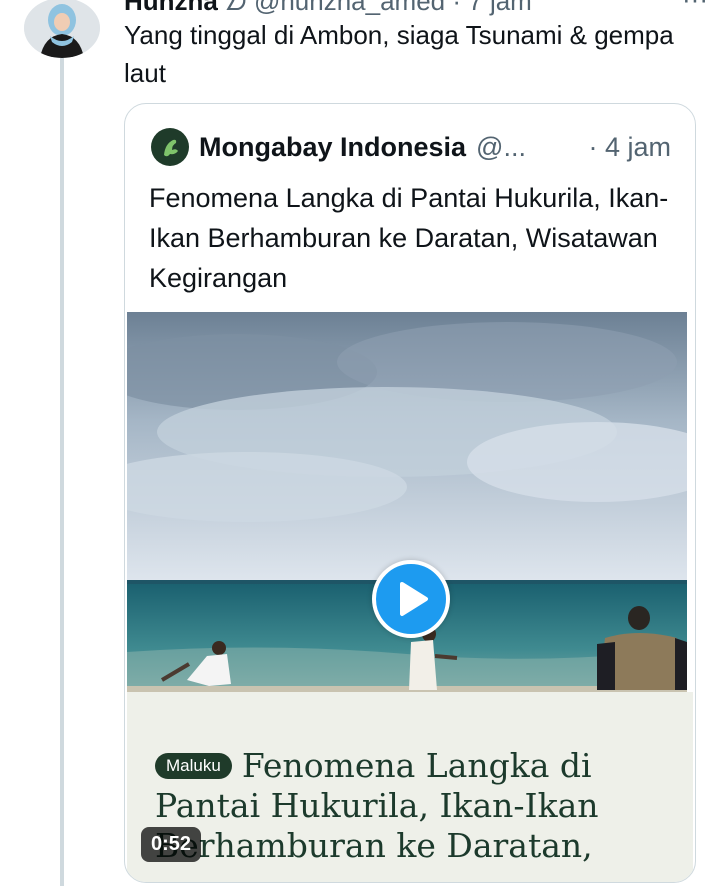  I want to click on play-icon, so click(414, 599).